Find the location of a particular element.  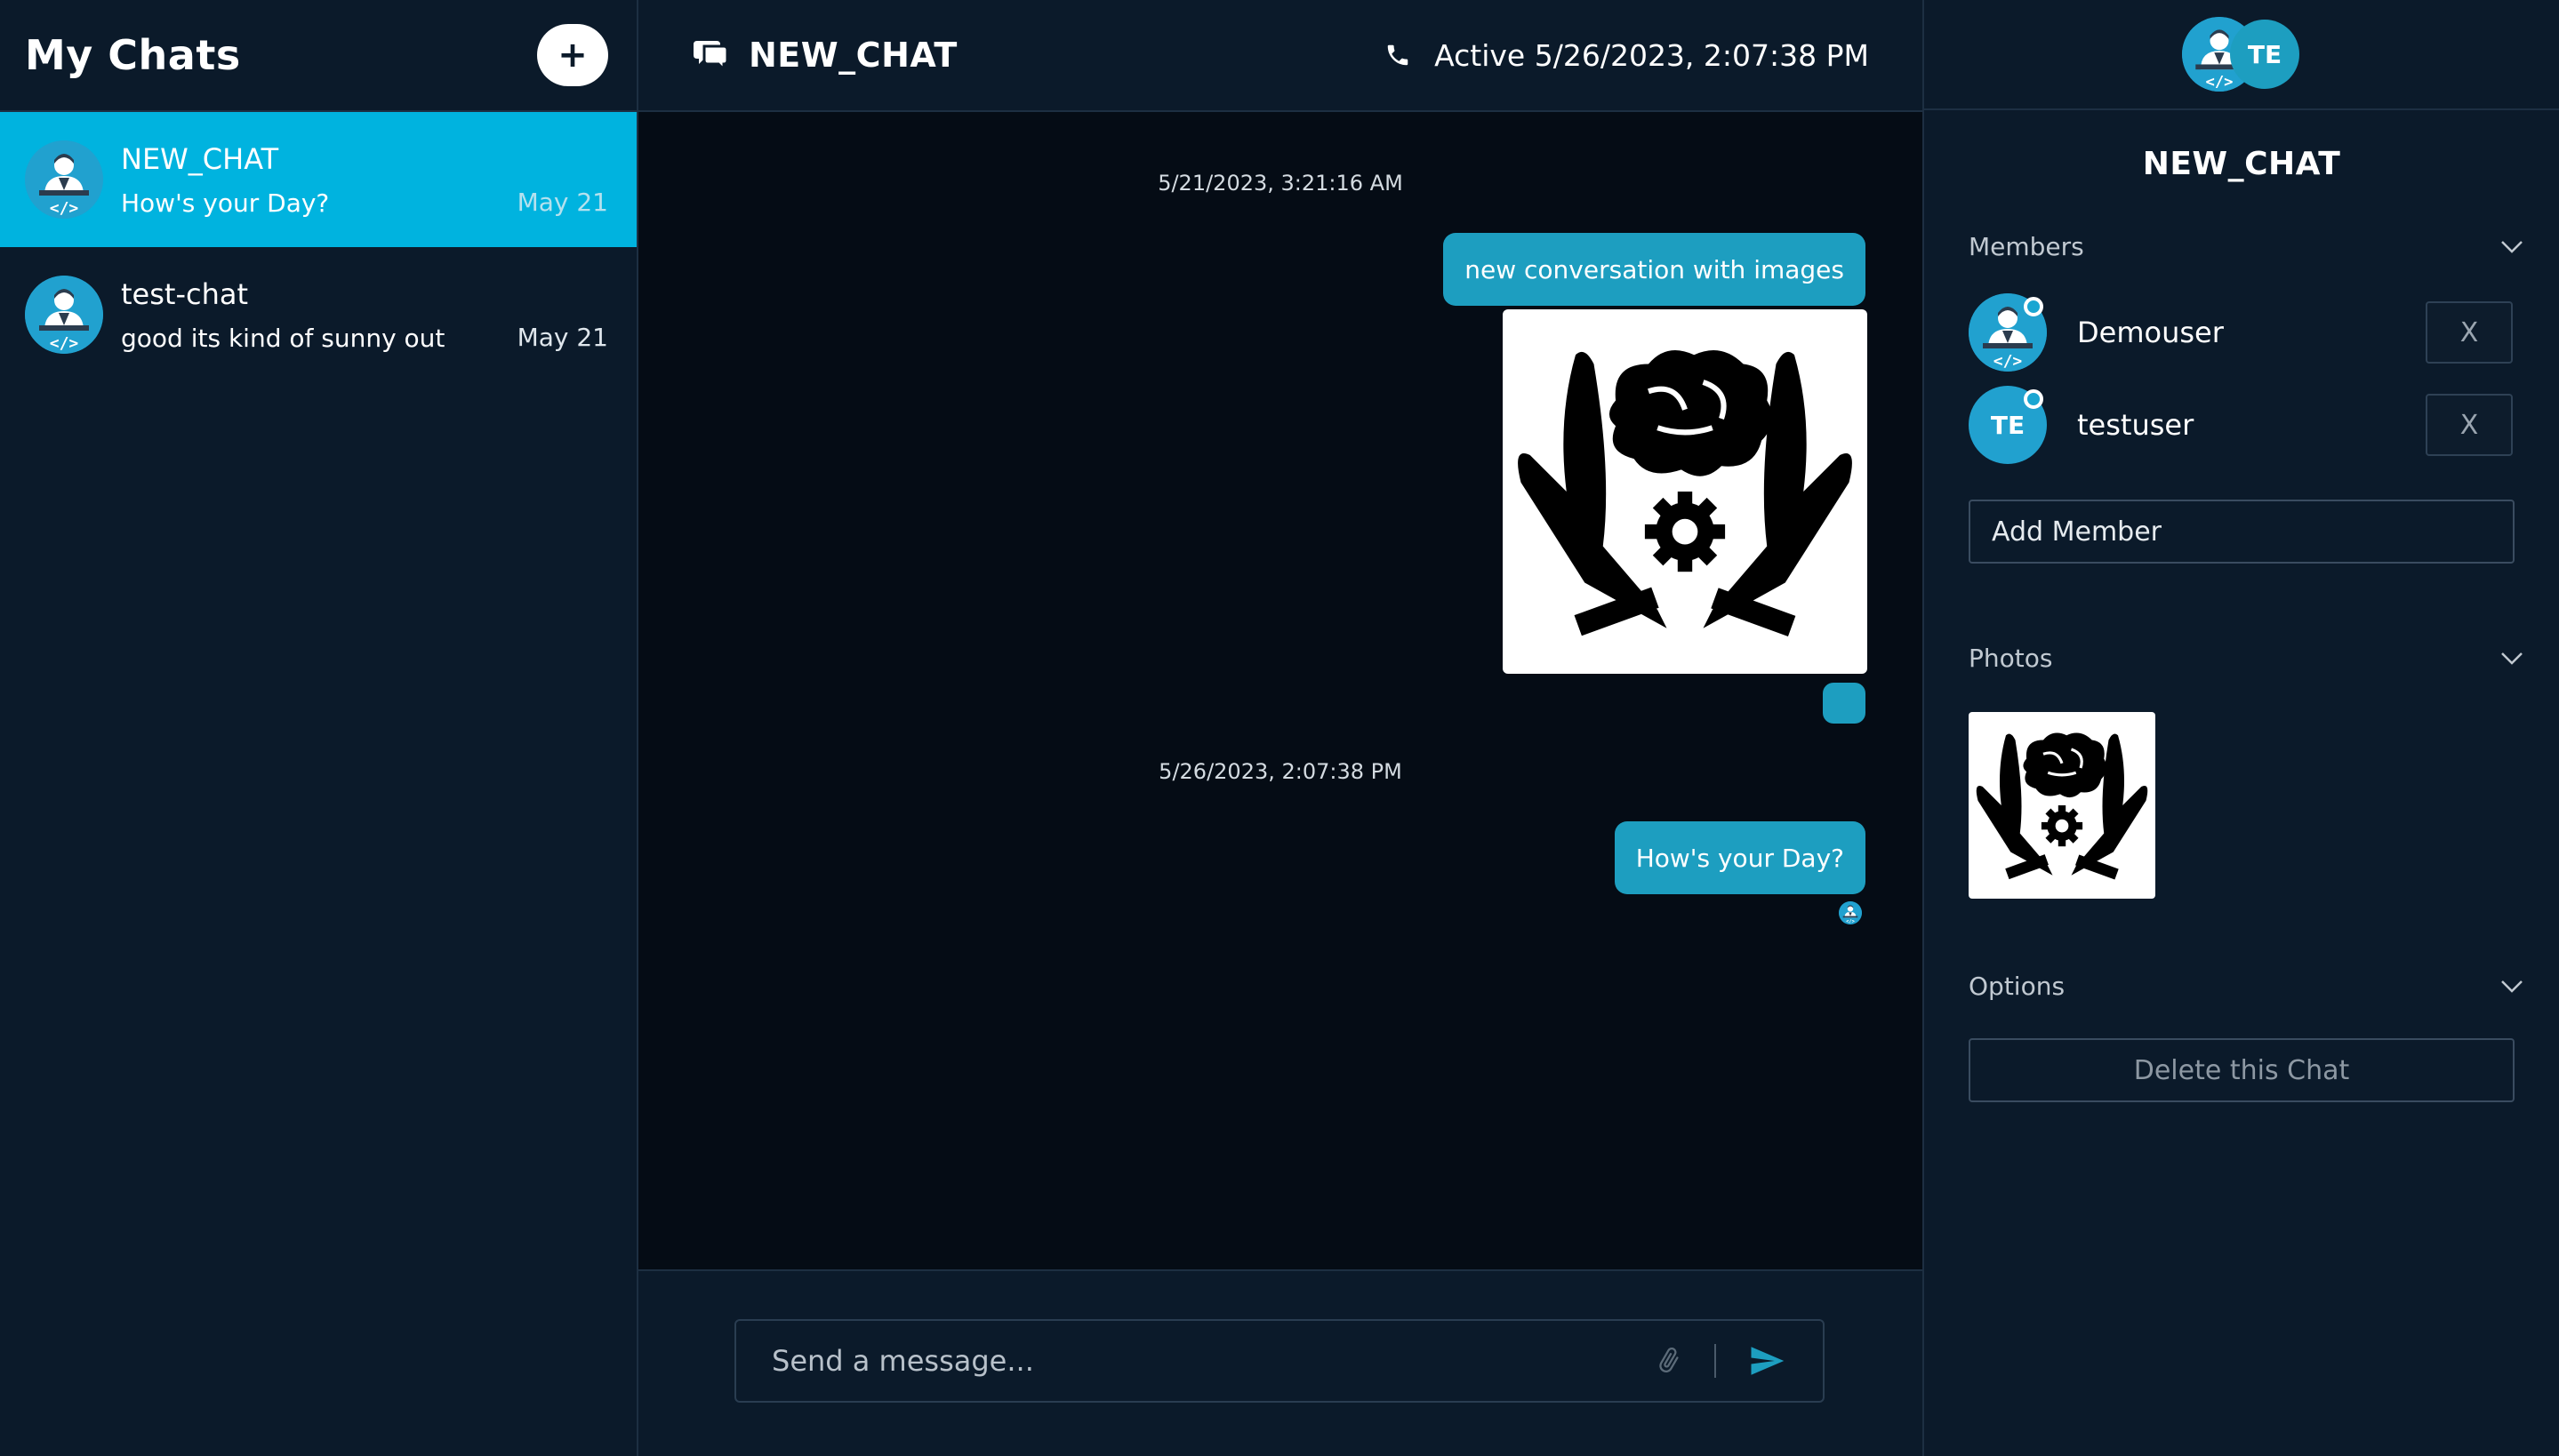

message-input is located at coordinates (1213, 1361).